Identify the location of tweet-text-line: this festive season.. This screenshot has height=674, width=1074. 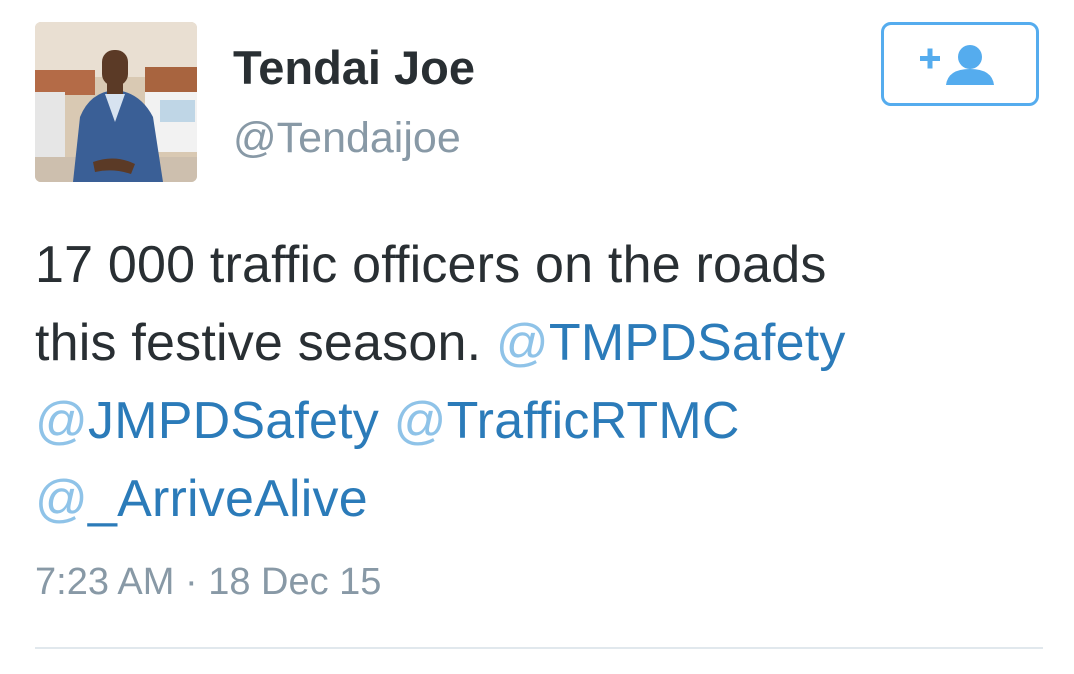
(258, 343).